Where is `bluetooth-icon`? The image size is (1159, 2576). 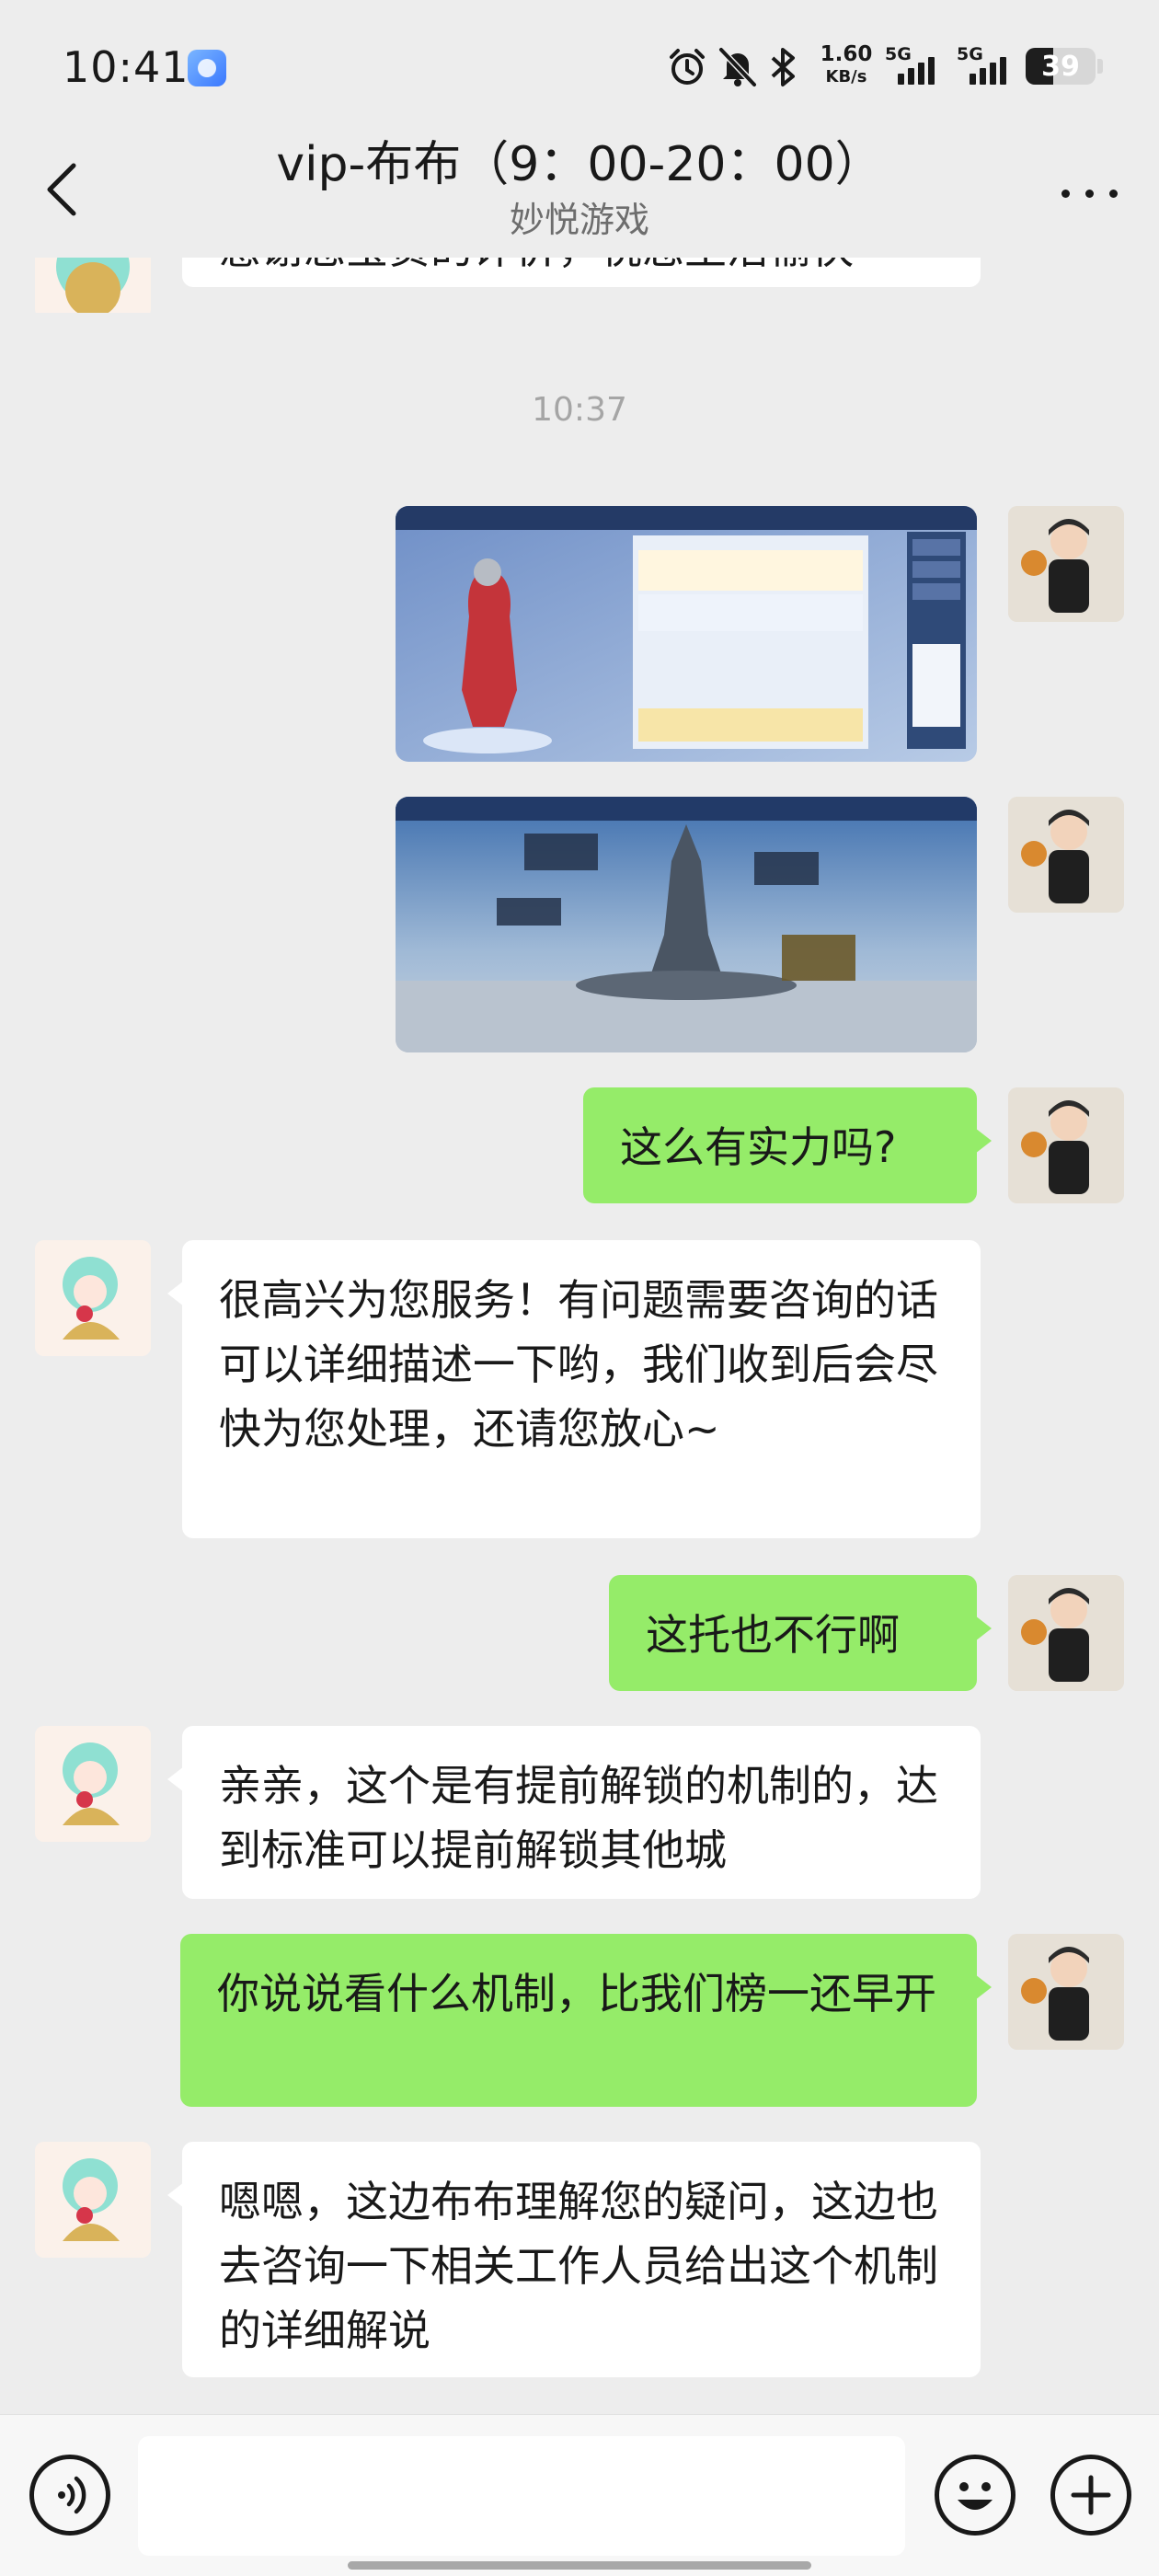
bluetooth-icon is located at coordinates (783, 67).